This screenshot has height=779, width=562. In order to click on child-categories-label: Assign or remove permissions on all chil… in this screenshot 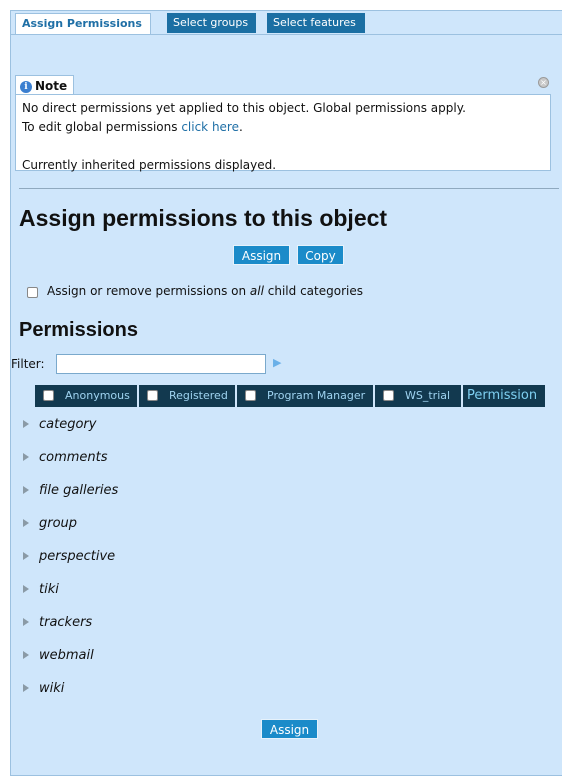, I will do `click(205, 291)`.